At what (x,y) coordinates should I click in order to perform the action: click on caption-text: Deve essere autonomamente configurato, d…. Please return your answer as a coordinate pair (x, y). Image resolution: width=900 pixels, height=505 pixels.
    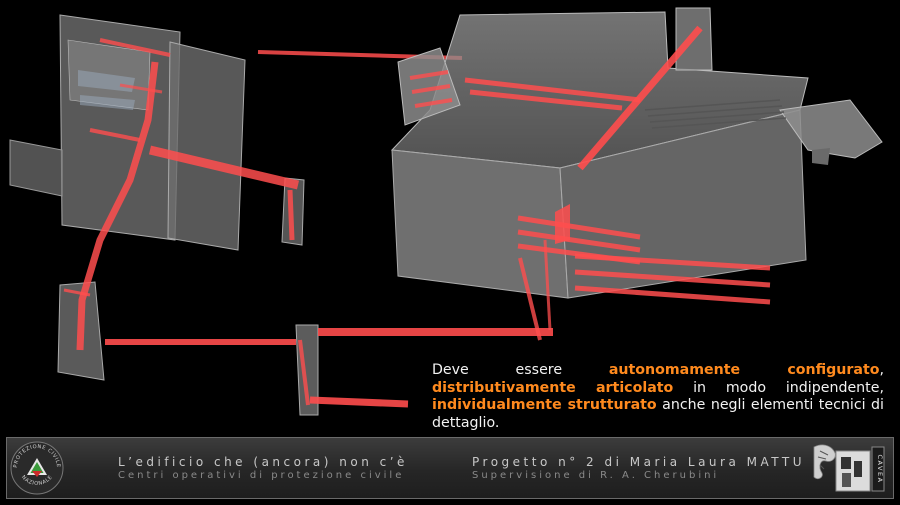
    Looking at the image, I should click on (658, 397).